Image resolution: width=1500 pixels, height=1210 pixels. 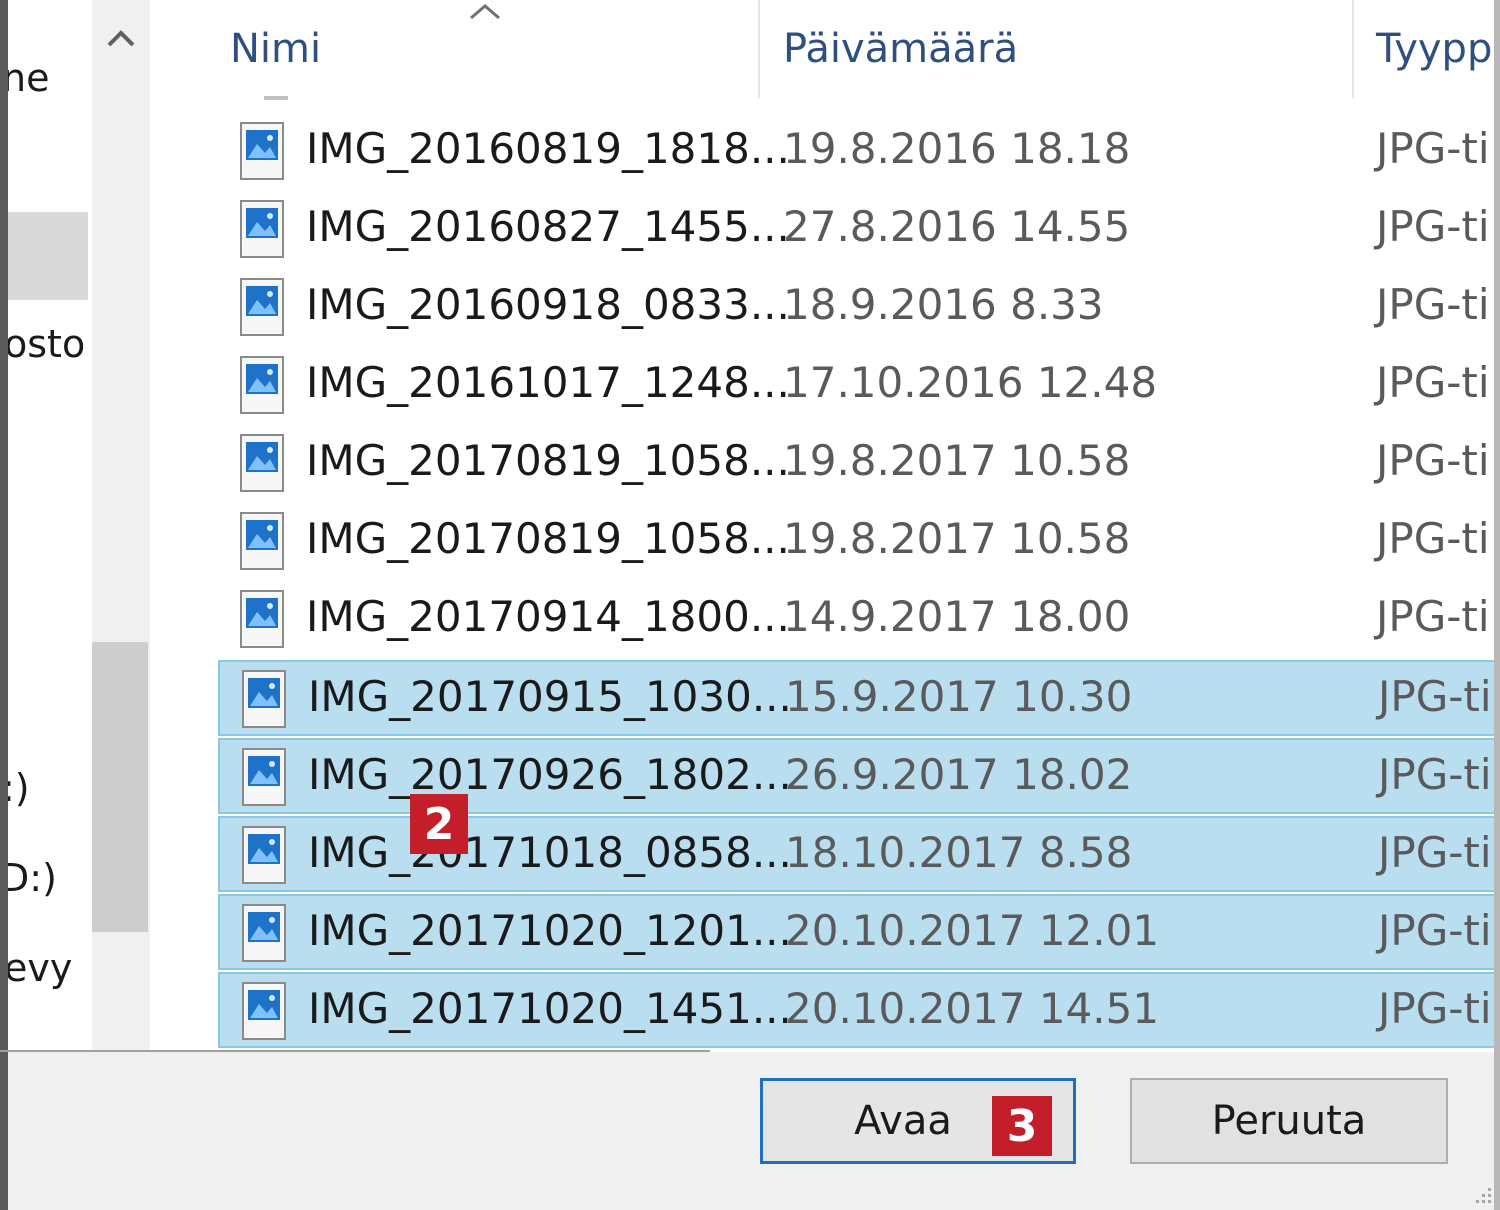 What do you see at coordinates (276, 98) in the screenshot?
I see `partial-row-edge` at bounding box center [276, 98].